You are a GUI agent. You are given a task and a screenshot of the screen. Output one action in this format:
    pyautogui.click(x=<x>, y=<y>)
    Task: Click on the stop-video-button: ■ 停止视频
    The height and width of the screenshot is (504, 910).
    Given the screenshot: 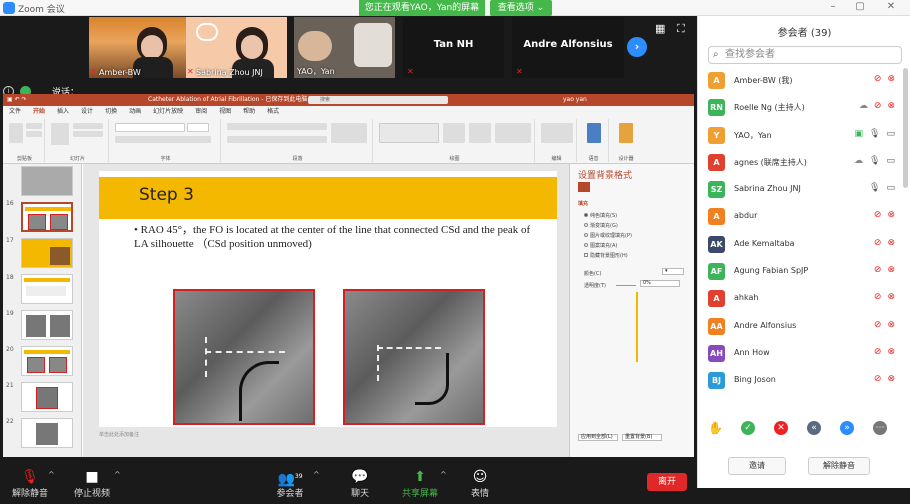 What is the action you would take?
    pyautogui.click(x=92, y=483)
    